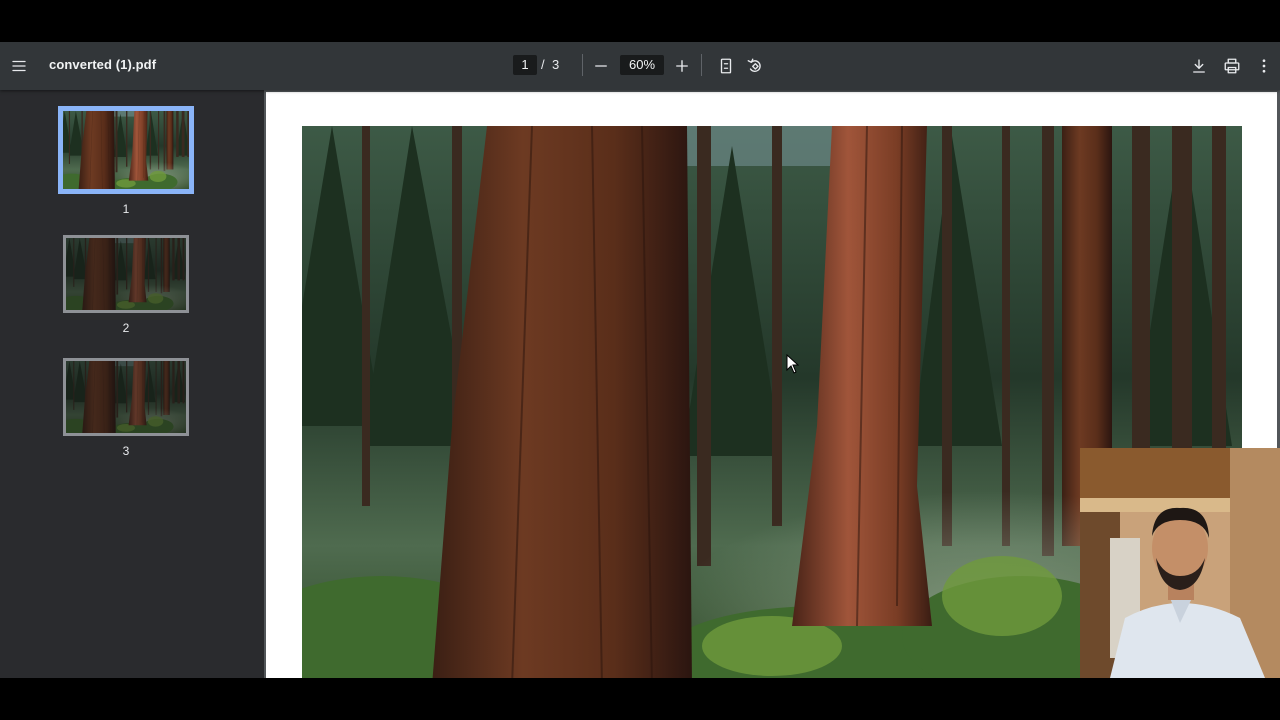  I want to click on webcam-overlay, so click(1180, 563).